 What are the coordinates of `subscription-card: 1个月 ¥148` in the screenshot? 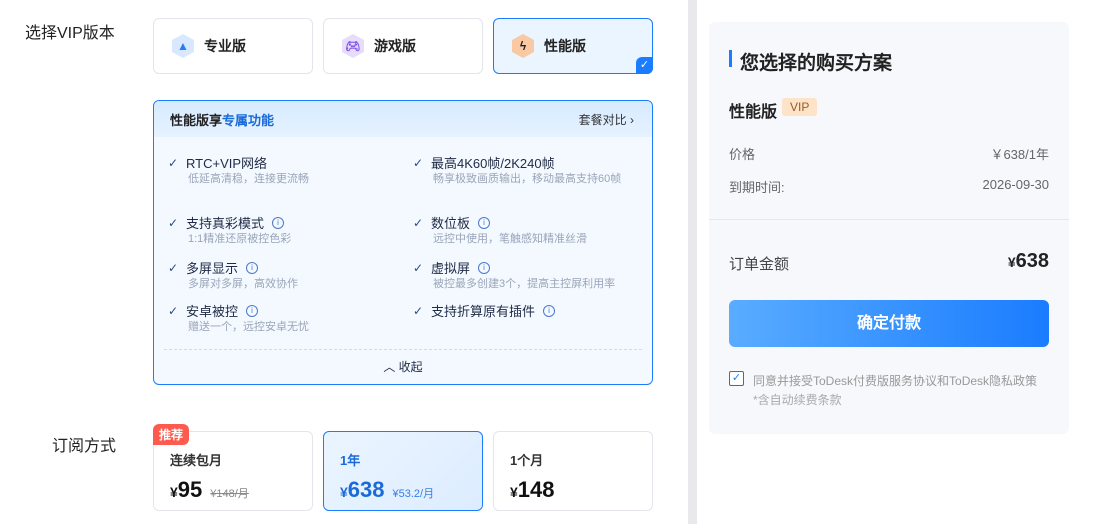 It's located at (573, 471).